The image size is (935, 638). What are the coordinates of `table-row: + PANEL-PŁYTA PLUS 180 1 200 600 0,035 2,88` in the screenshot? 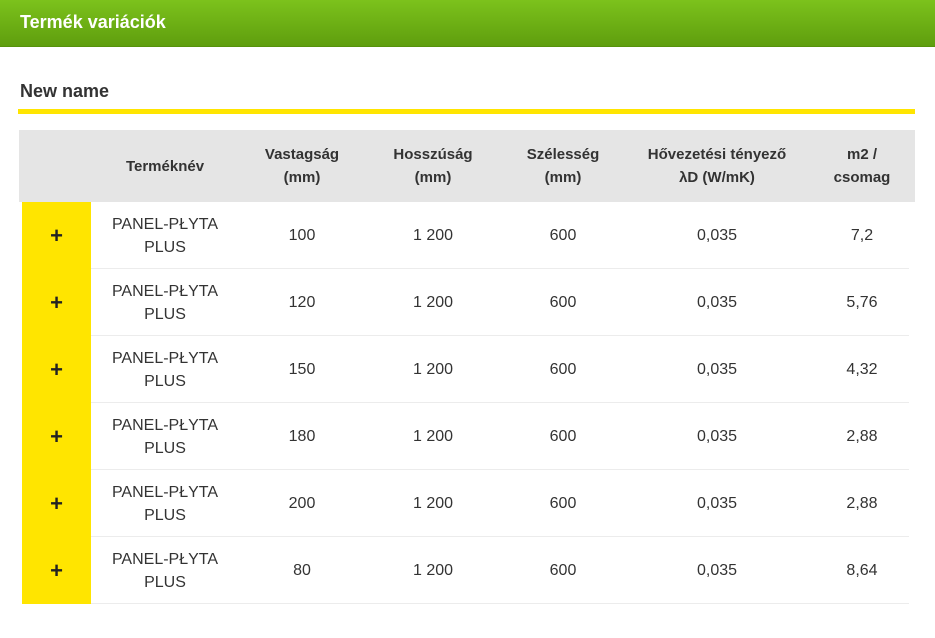 It's located at (467, 436).